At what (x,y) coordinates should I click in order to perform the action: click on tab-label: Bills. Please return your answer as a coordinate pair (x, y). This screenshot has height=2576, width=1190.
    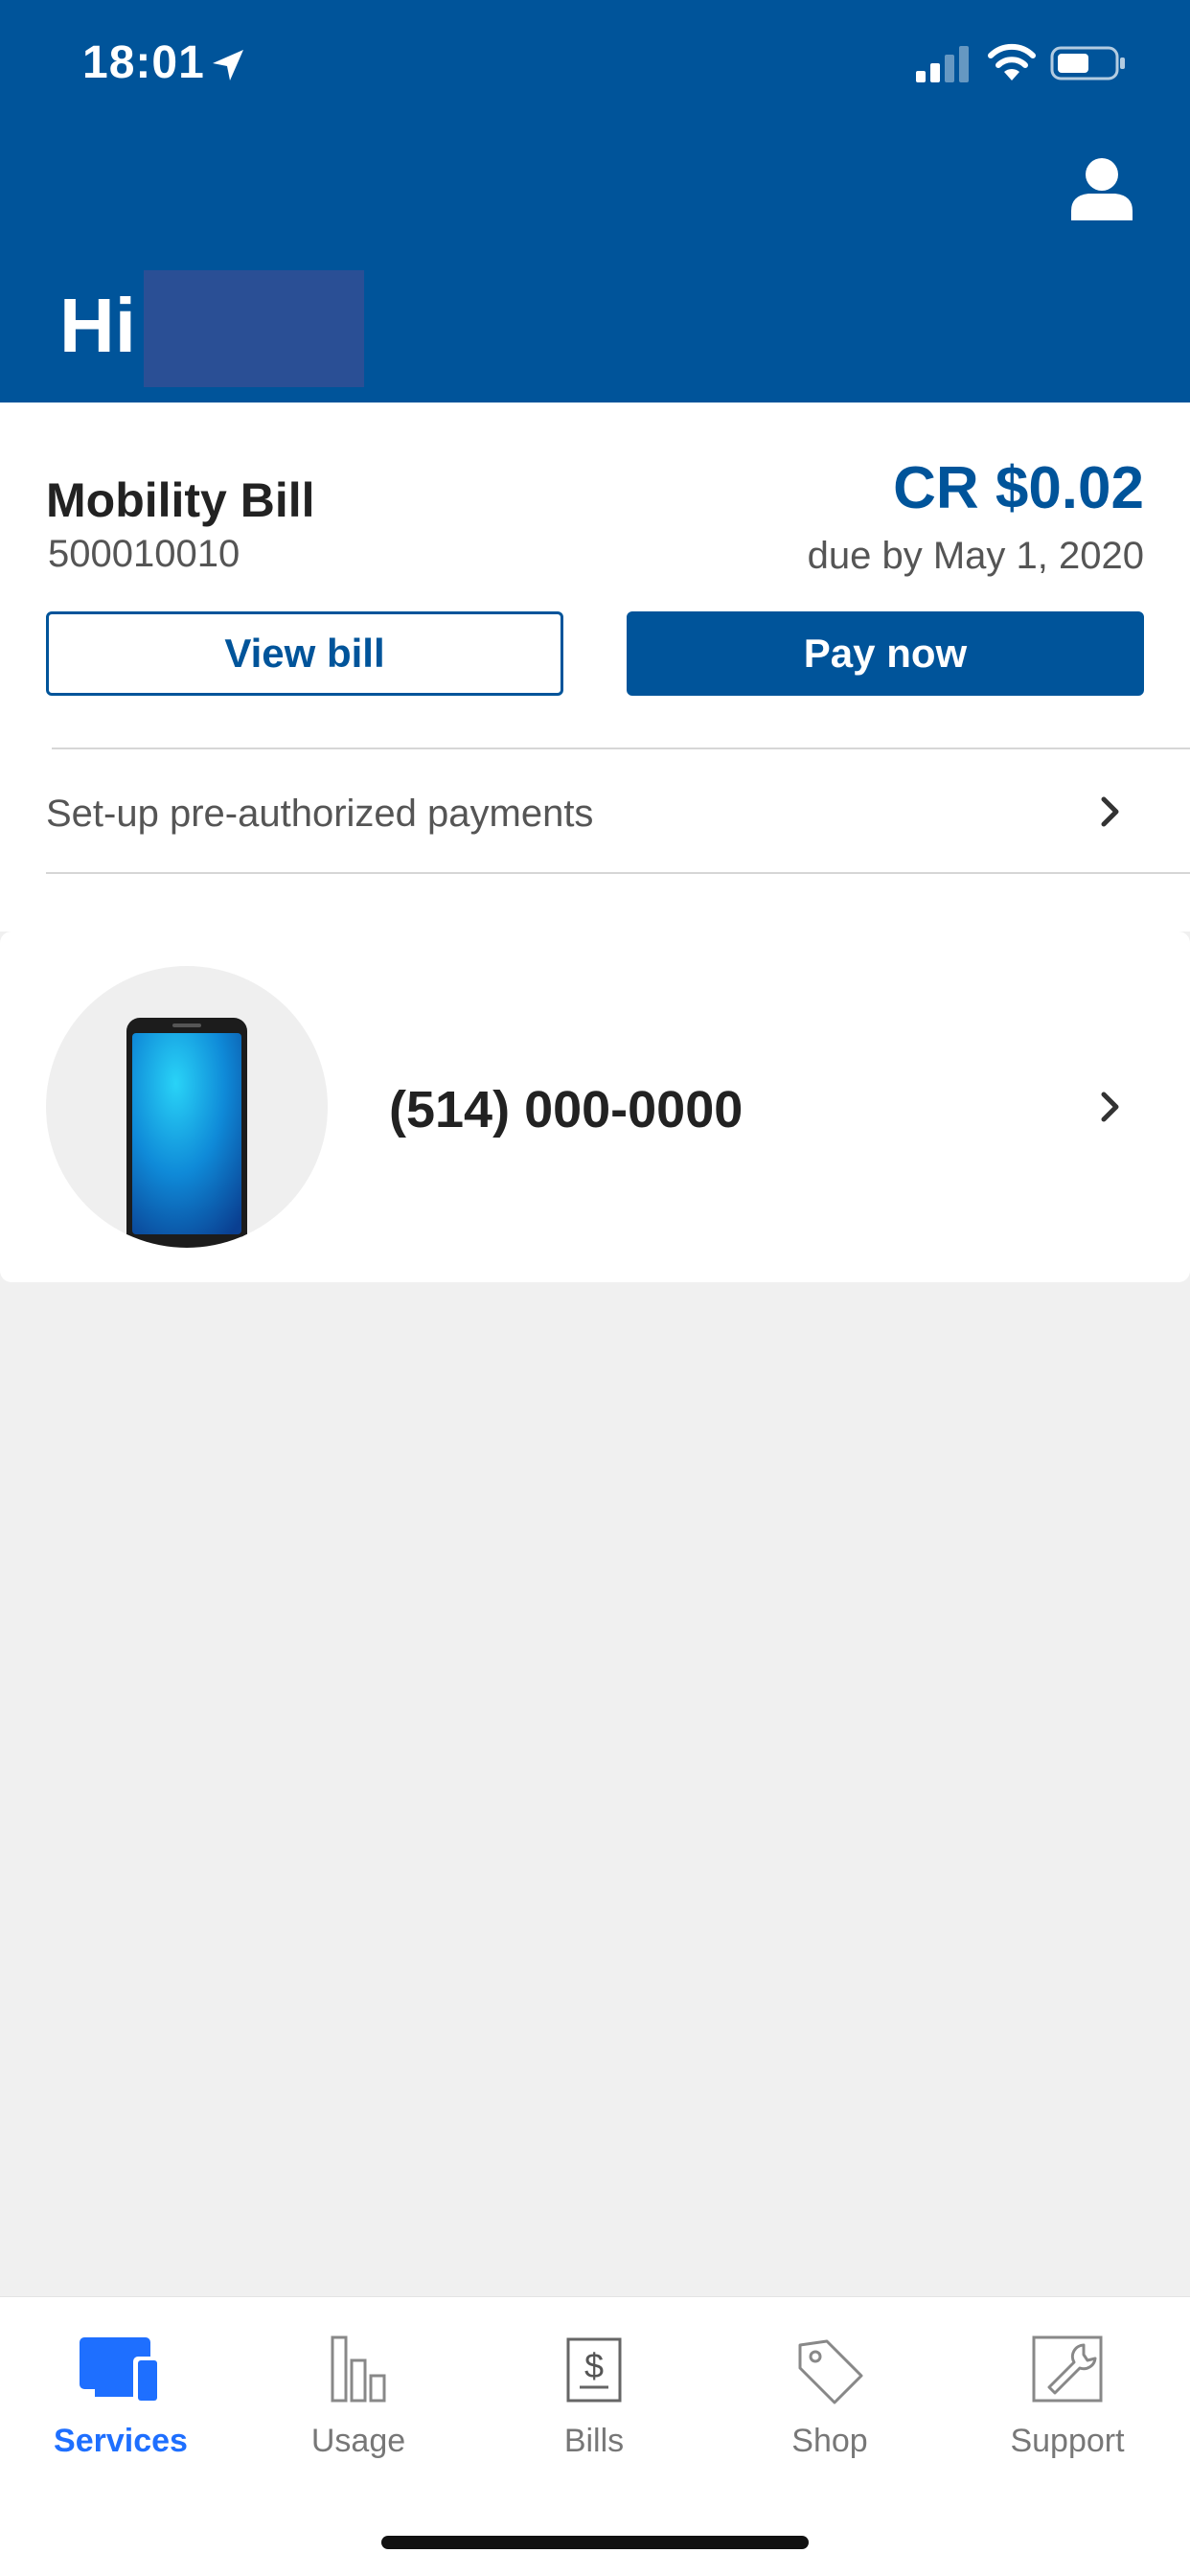
    Looking at the image, I should click on (594, 2441).